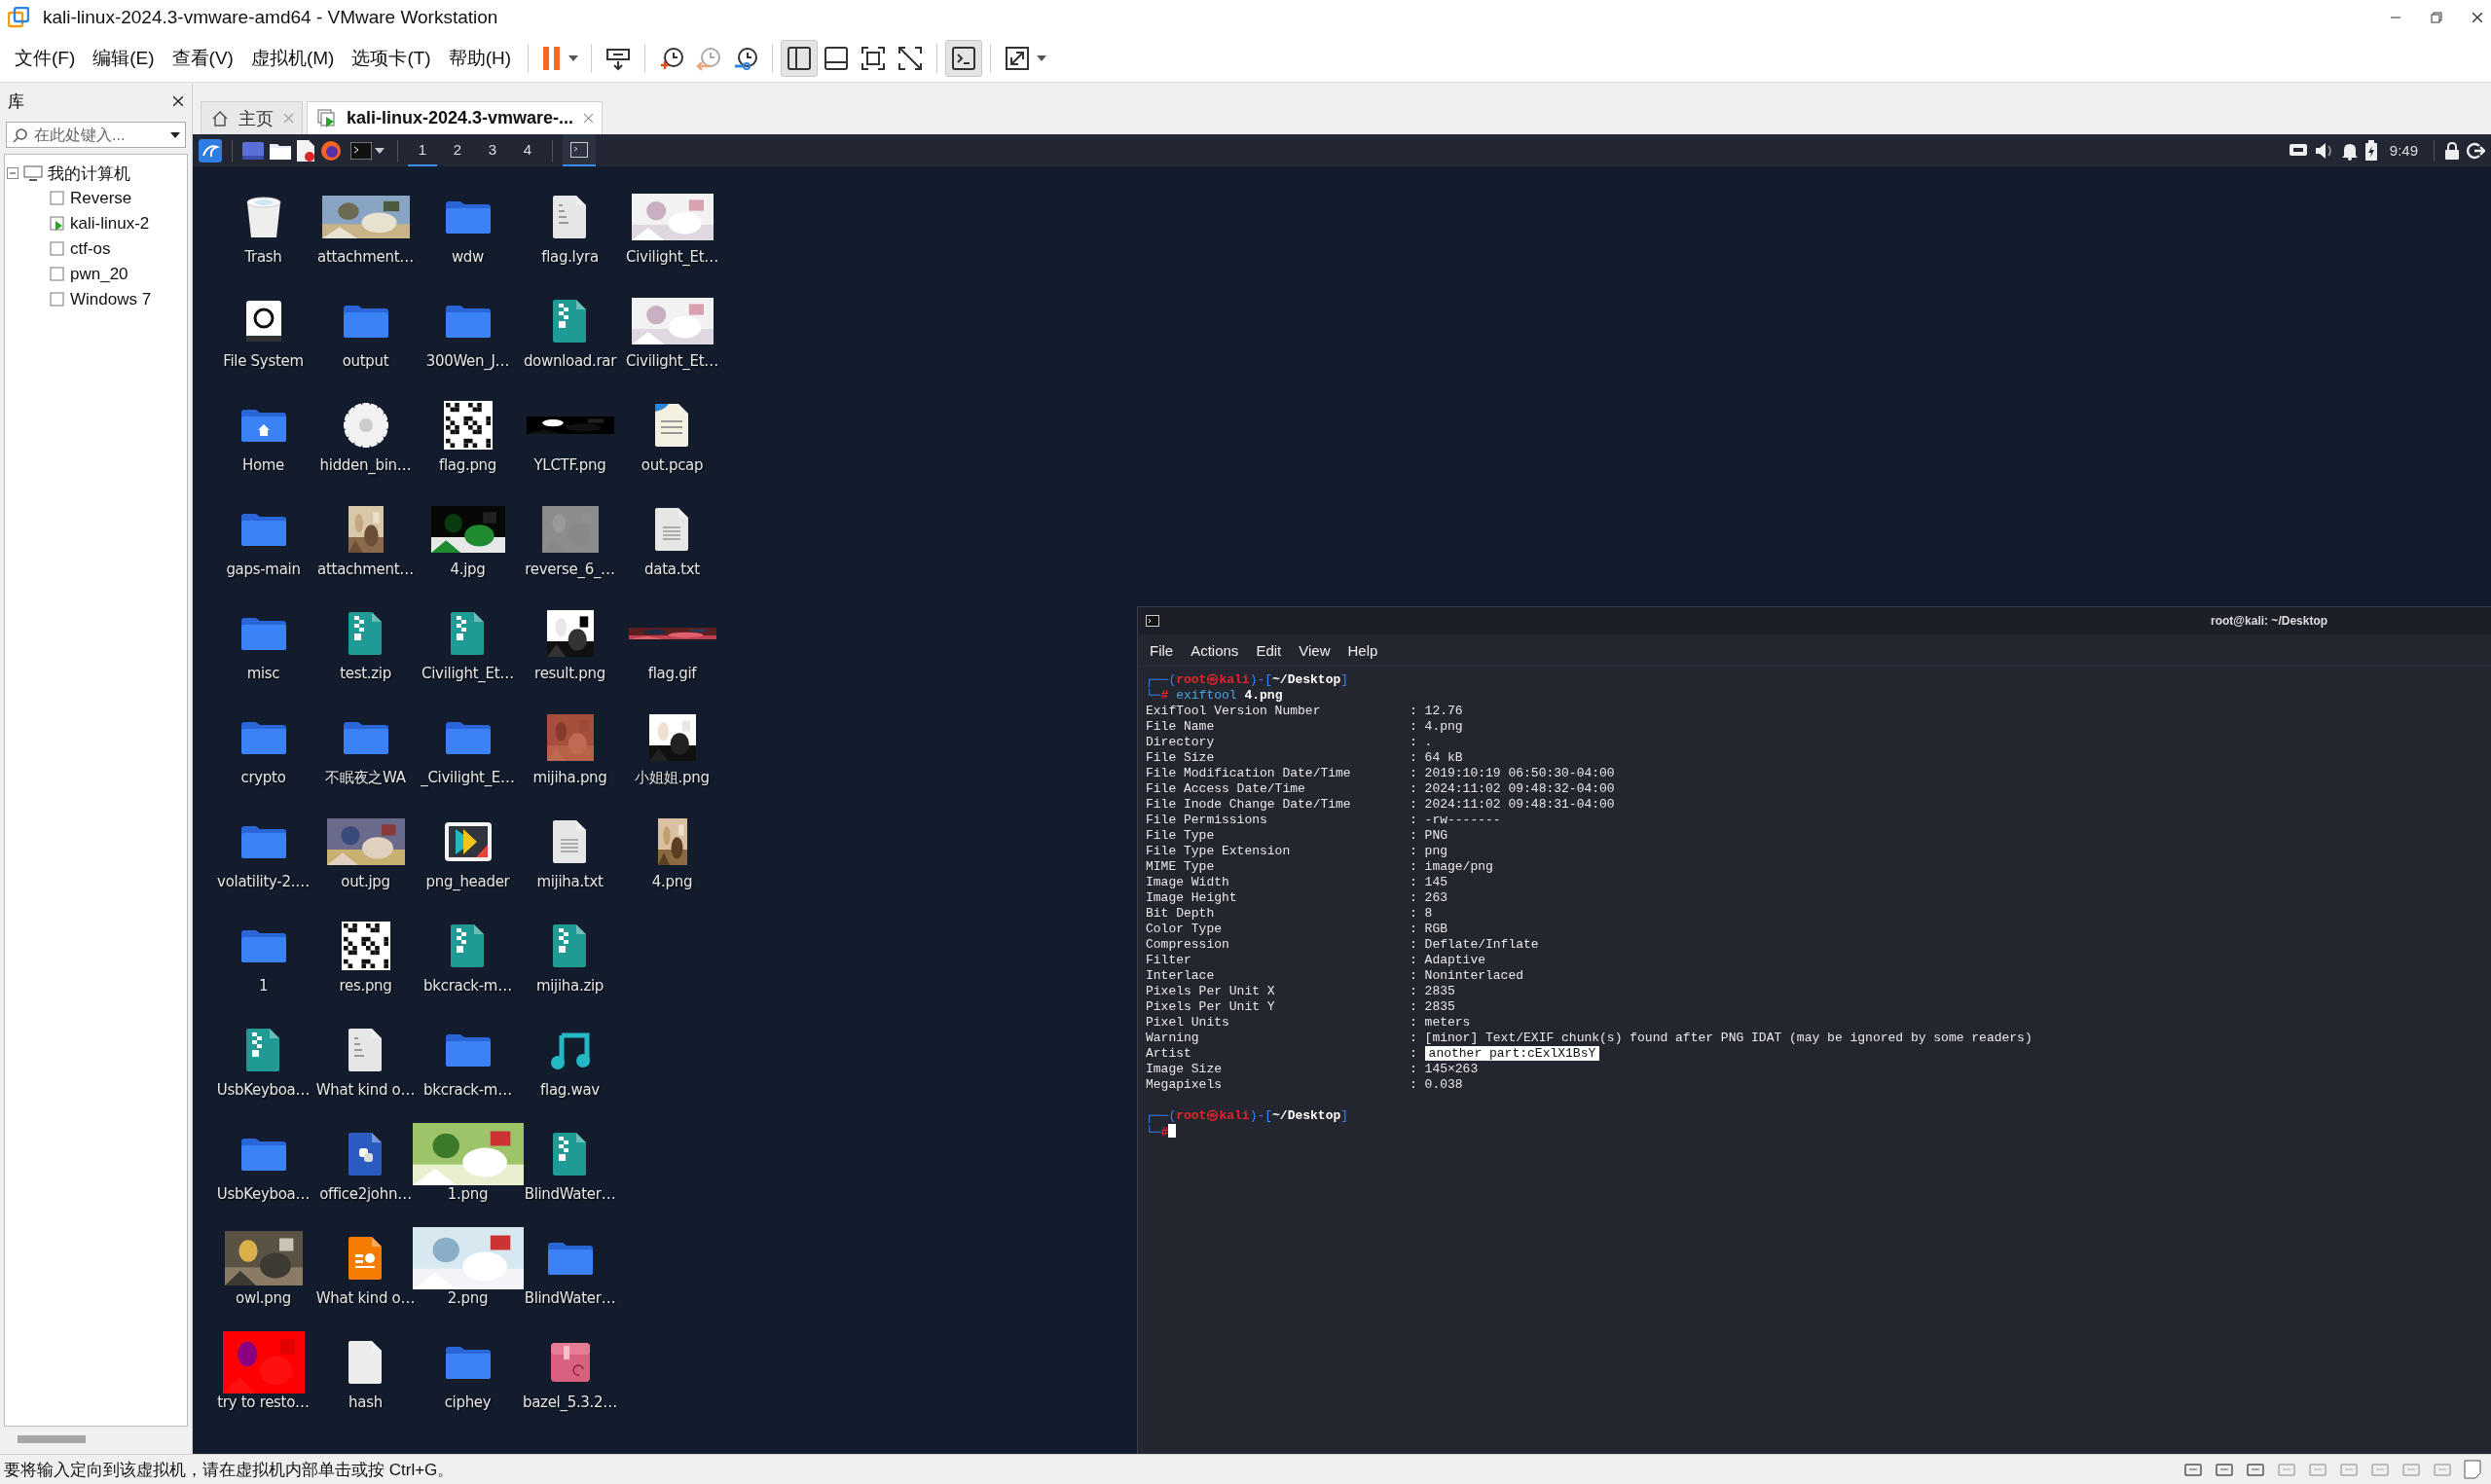 The height and width of the screenshot is (1484, 2491). What do you see at coordinates (1297, 852) in the screenshot?
I see `output-line: File Type Extension : png` at bounding box center [1297, 852].